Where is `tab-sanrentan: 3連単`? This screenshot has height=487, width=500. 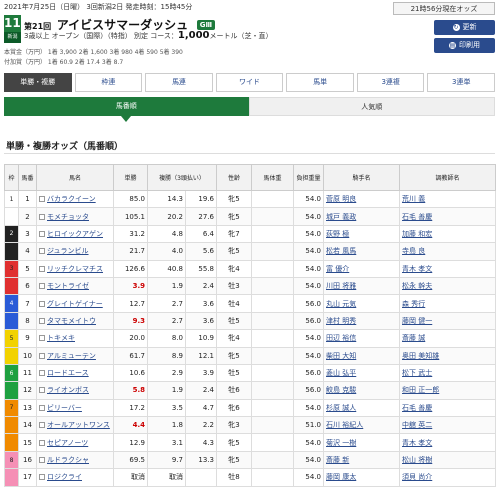
tab-sanrentan: 3連単 is located at coordinates (461, 82).